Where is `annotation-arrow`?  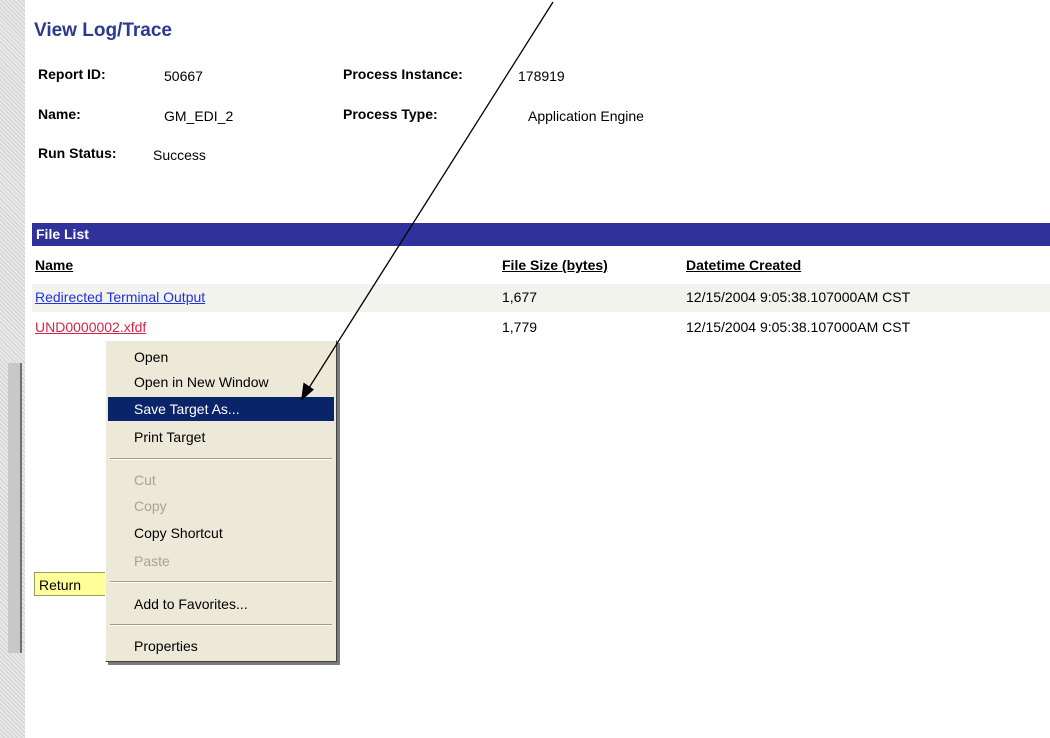 annotation-arrow is located at coordinates (427, 201).